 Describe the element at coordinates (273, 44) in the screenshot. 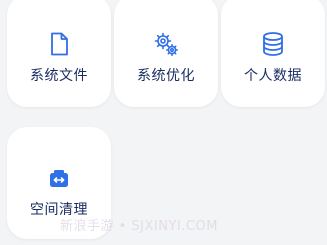

I see `database-icon` at that location.